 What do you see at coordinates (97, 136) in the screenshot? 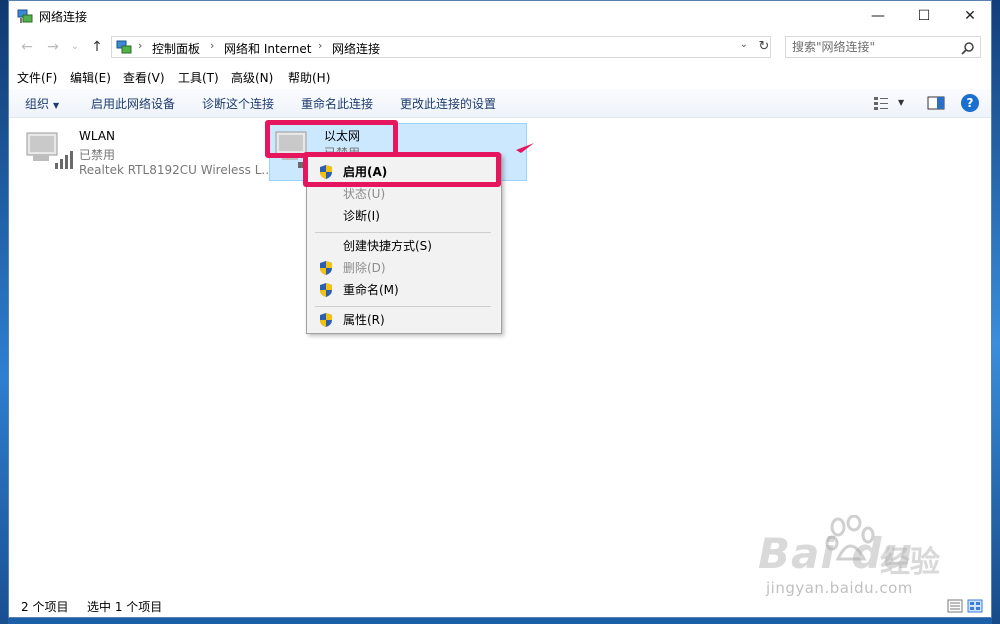
I see `connection-name: WLAN` at bounding box center [97, 136].